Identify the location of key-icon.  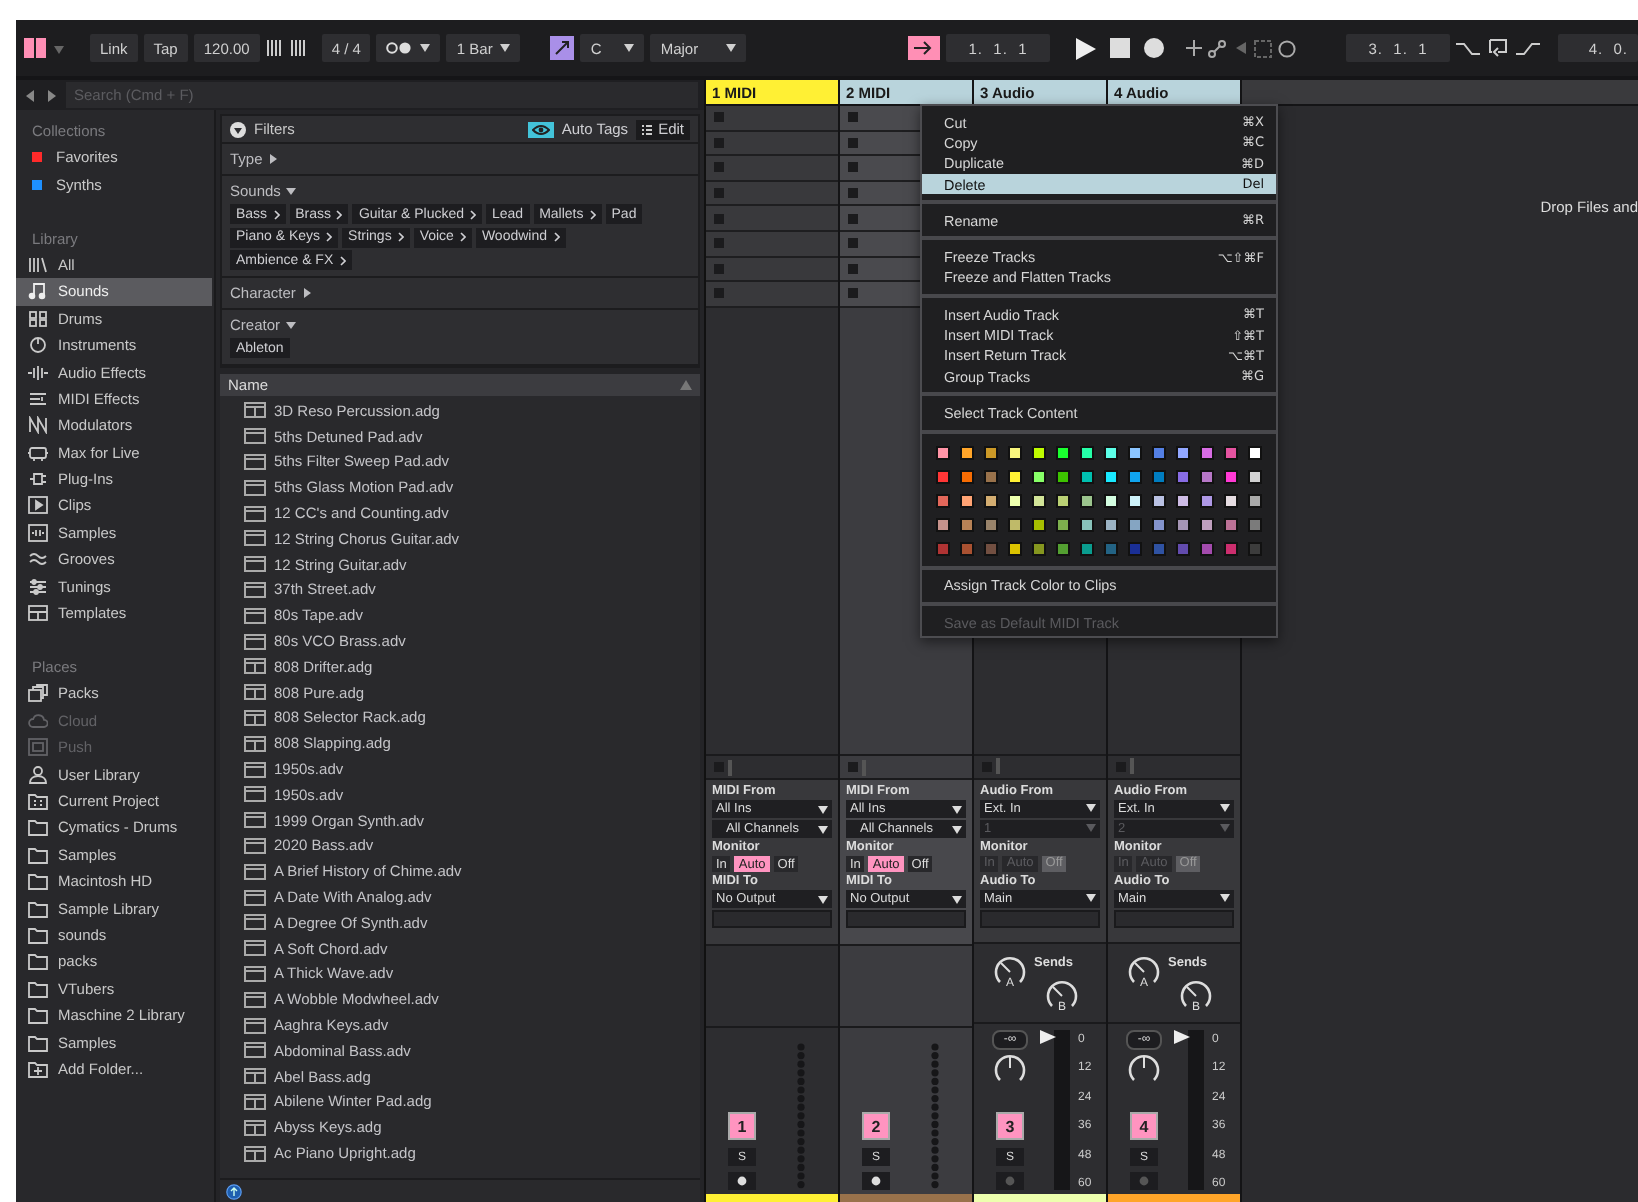
(562, 48).